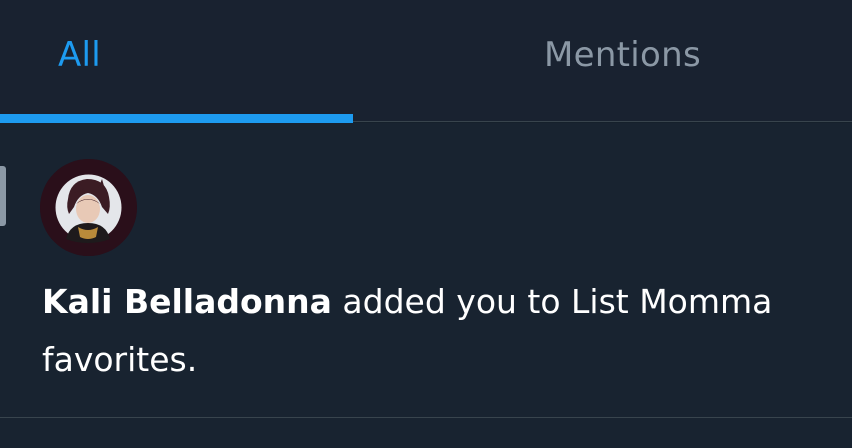 Image resolution: width=852 pixels, height=448 pixels. What do you see at coordinates (3, 196) in the screenshot?
I see `unread-marker` at bounding box center [3, 196].